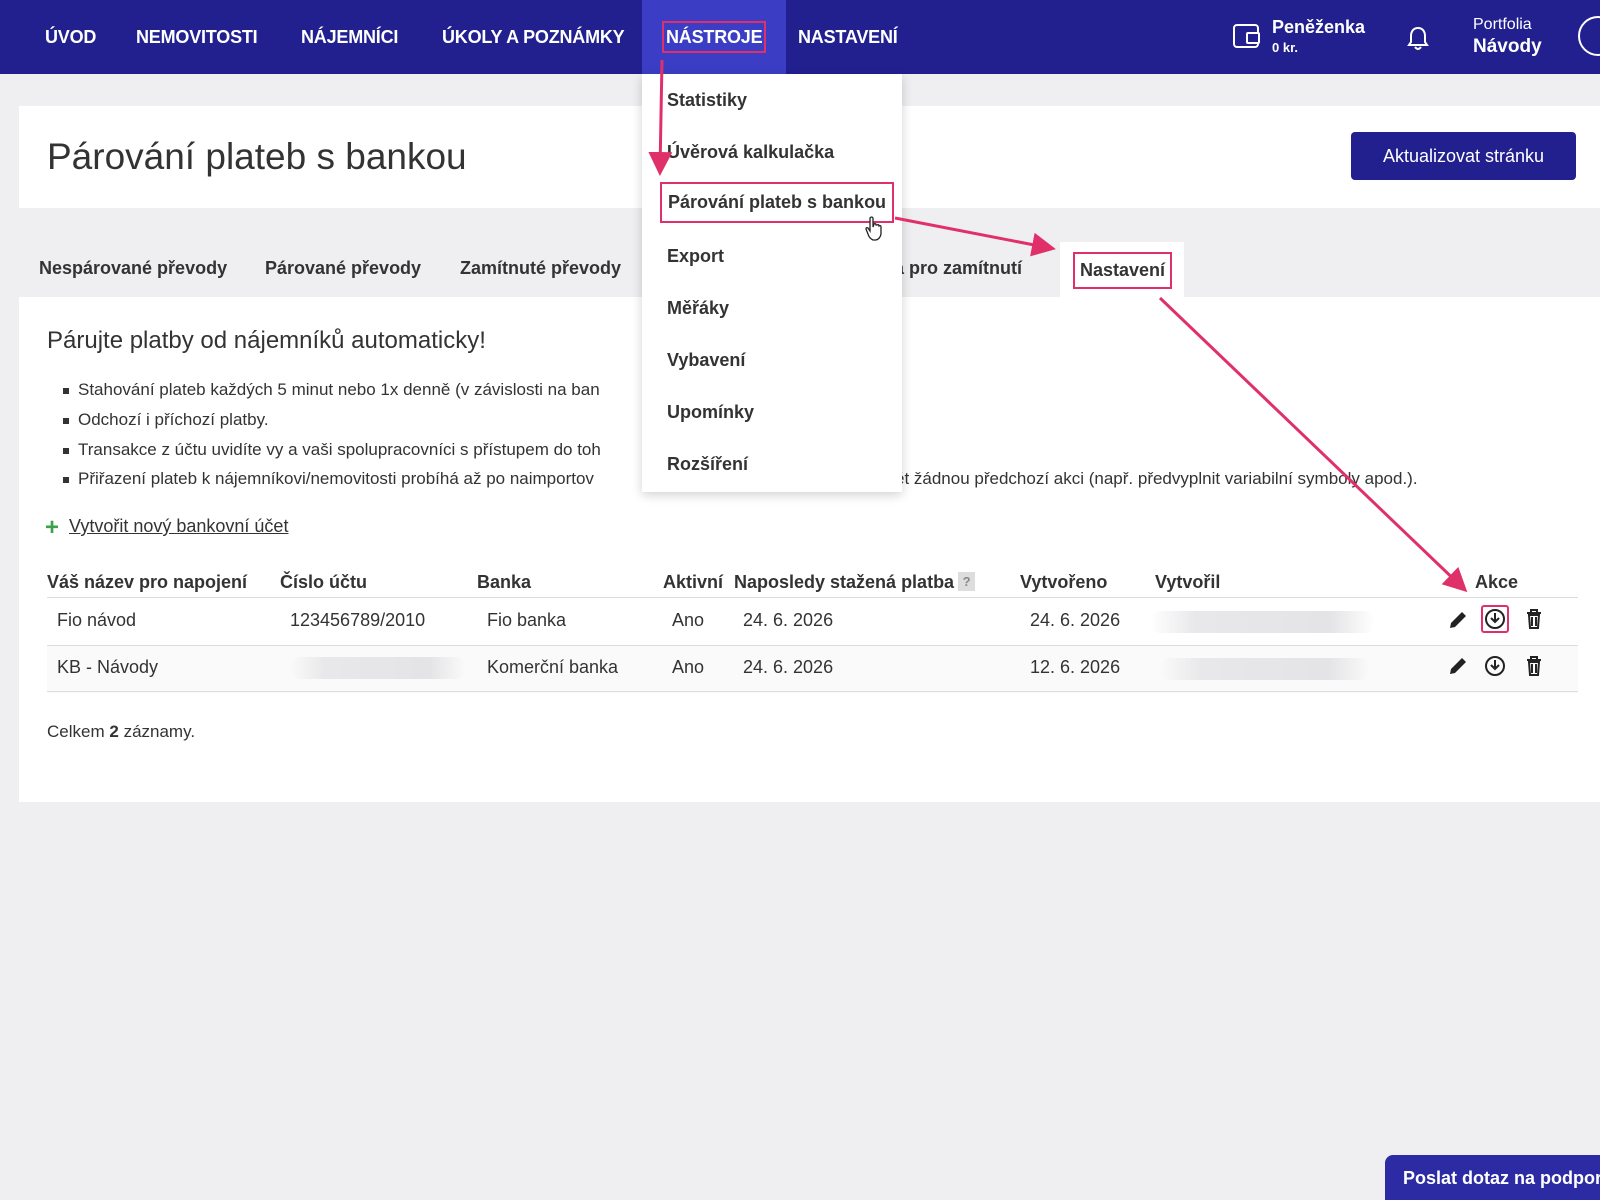  Describe the element at coordinates (1492, 1177) in the screenshot. I see `support-chat-button: Poslat dotaz na podporu` at that location.